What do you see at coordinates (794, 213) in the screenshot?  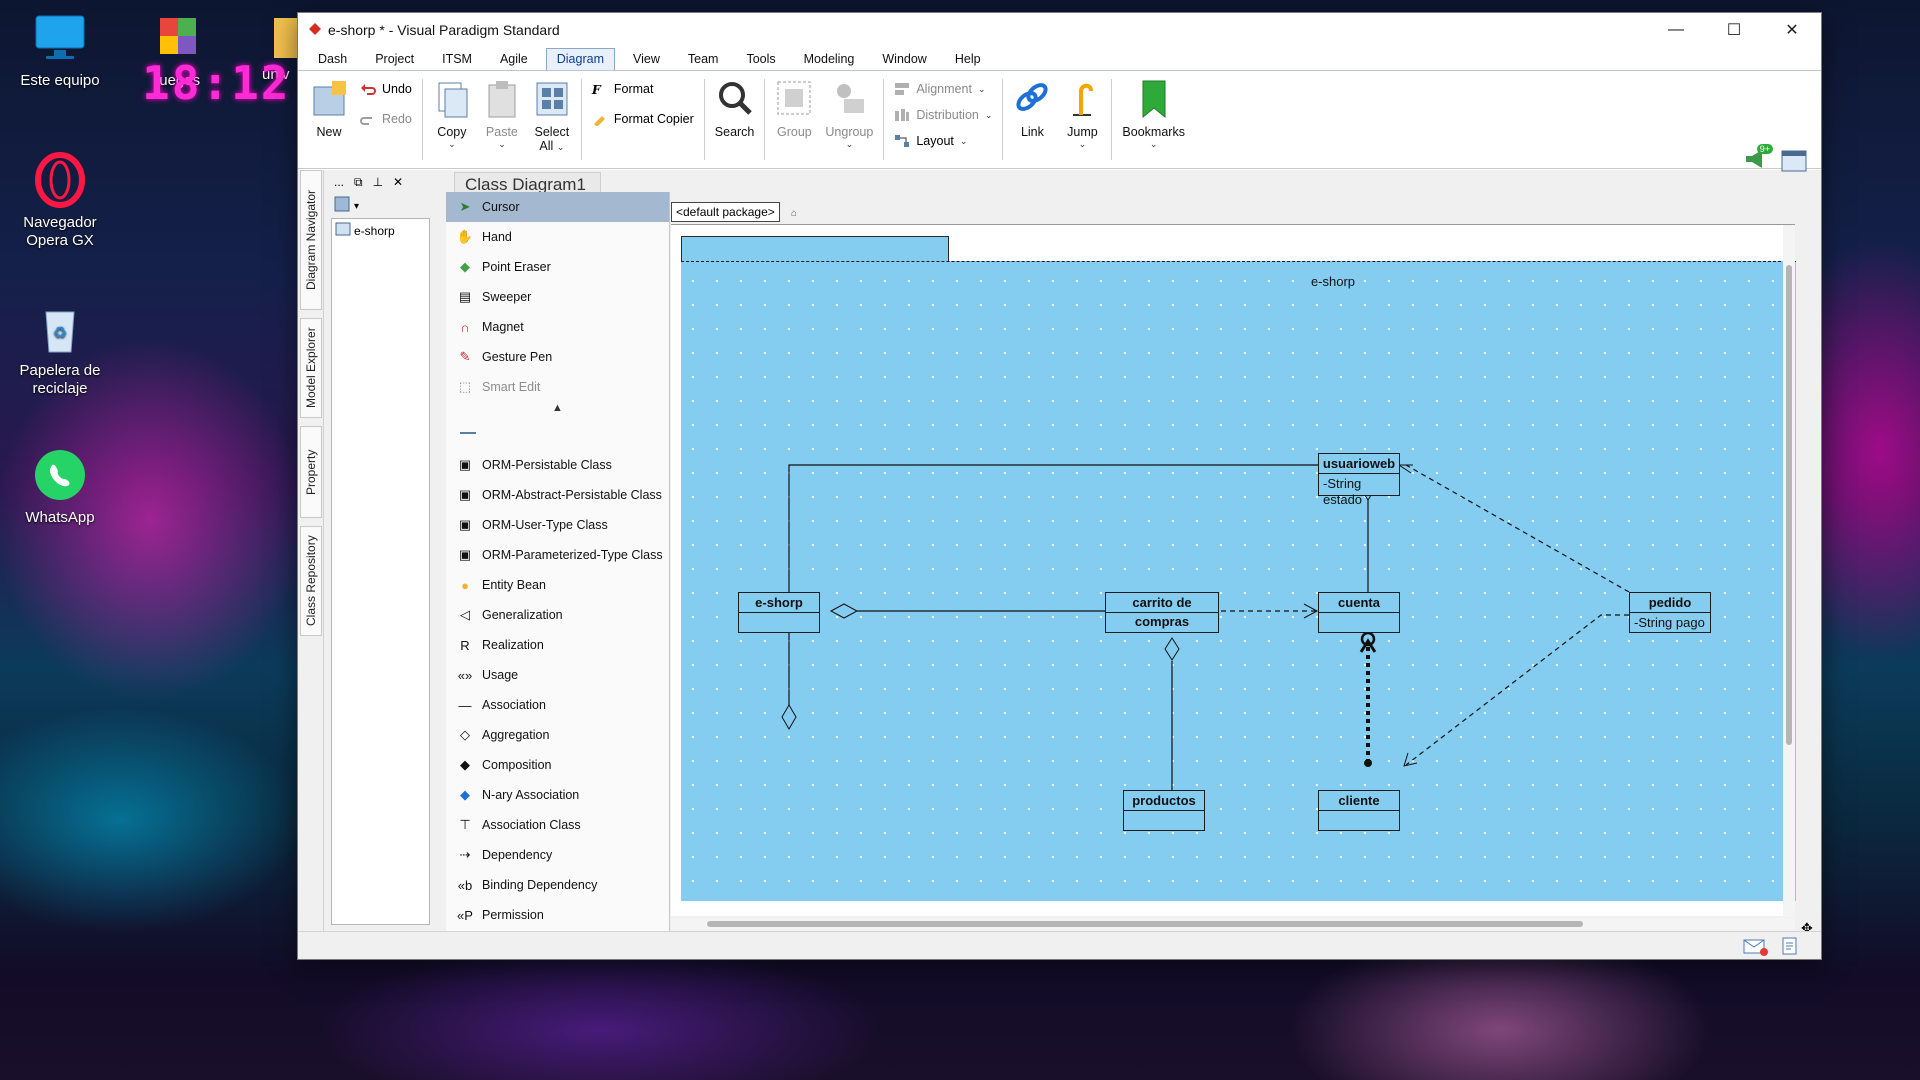 I see `package-pin-icon: ⌂` at bounding box center [794, 213].